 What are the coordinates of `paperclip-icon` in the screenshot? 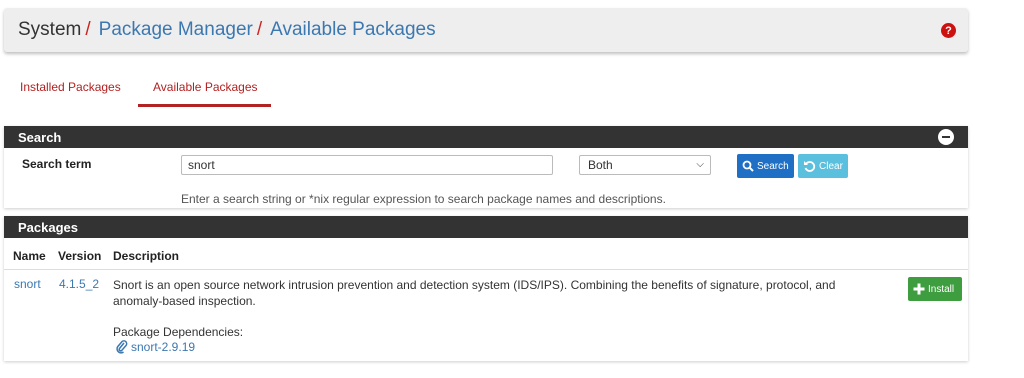 It's located at (122, 347).